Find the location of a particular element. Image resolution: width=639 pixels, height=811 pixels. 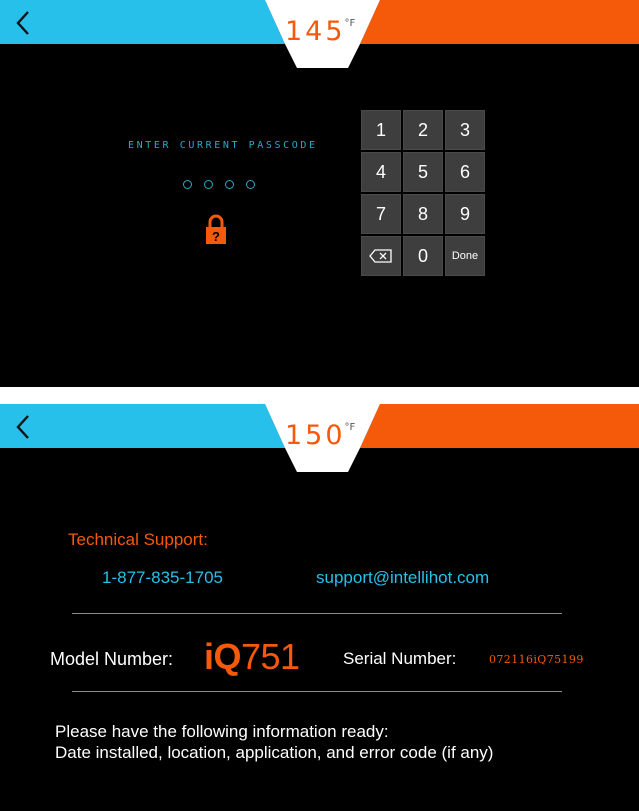

backspace-key is located at coordinates (381, 256).